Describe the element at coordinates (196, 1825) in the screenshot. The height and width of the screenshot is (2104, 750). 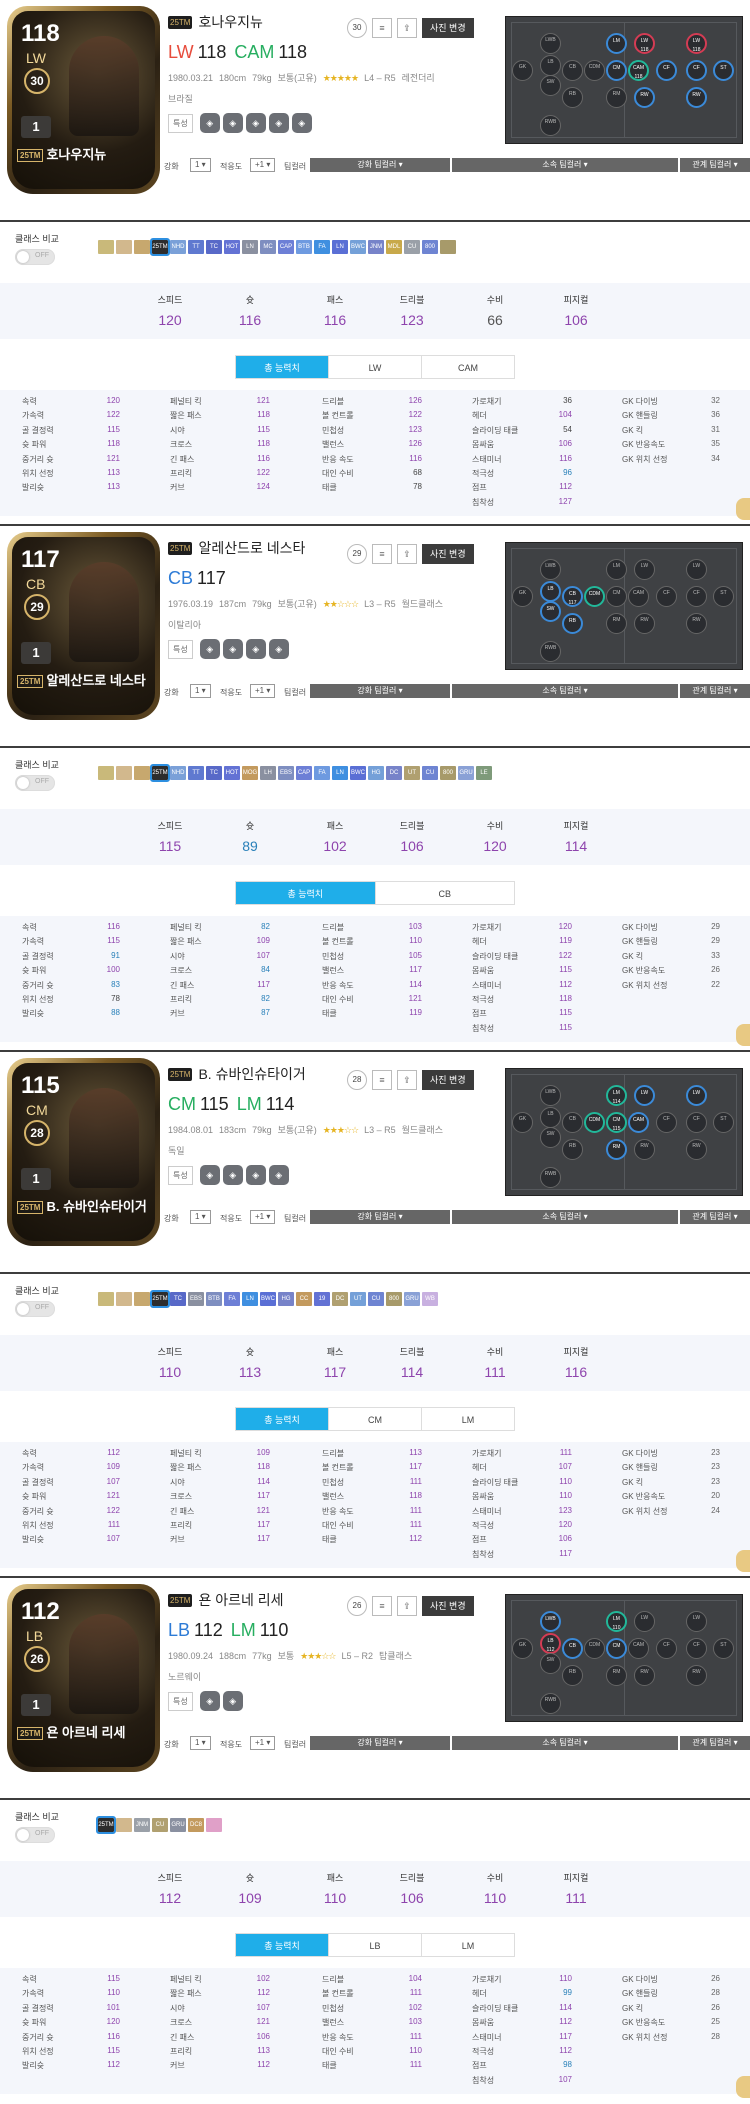
I see `season-chip: DC8` at that location.